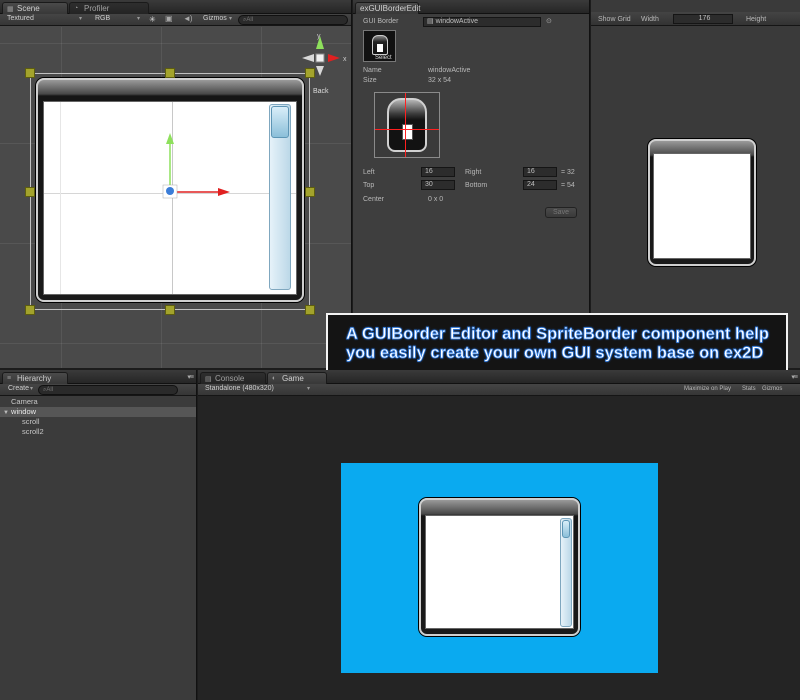 This screenshot has height=700, width=800. I want to click on tab-hierarchy: ≡ Hierarchy, so click(35, 378).